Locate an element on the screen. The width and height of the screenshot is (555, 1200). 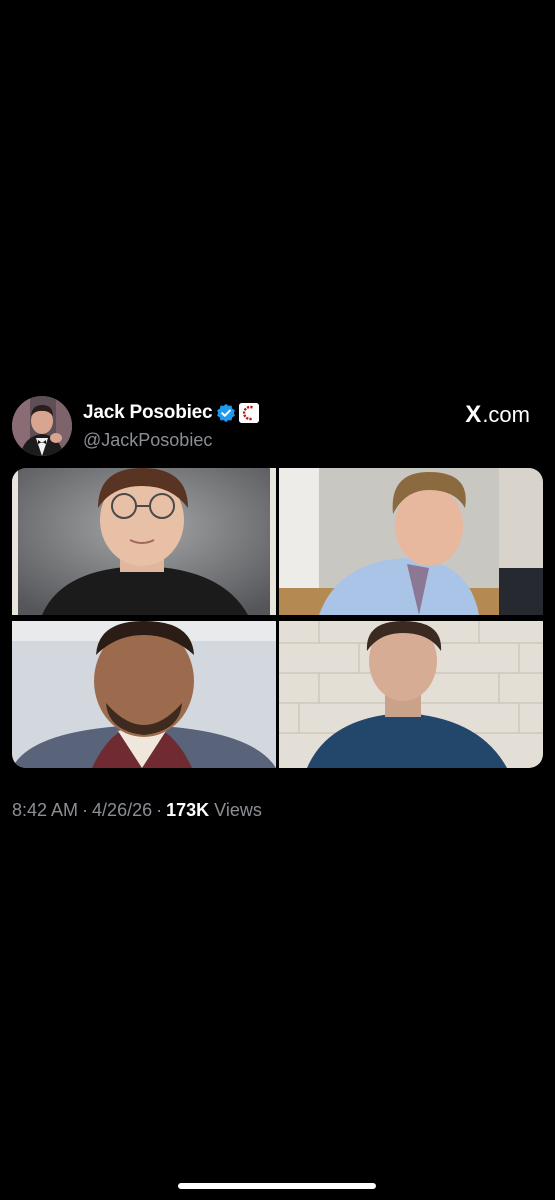
verified-check-icon is located at coordinates (226, 413).